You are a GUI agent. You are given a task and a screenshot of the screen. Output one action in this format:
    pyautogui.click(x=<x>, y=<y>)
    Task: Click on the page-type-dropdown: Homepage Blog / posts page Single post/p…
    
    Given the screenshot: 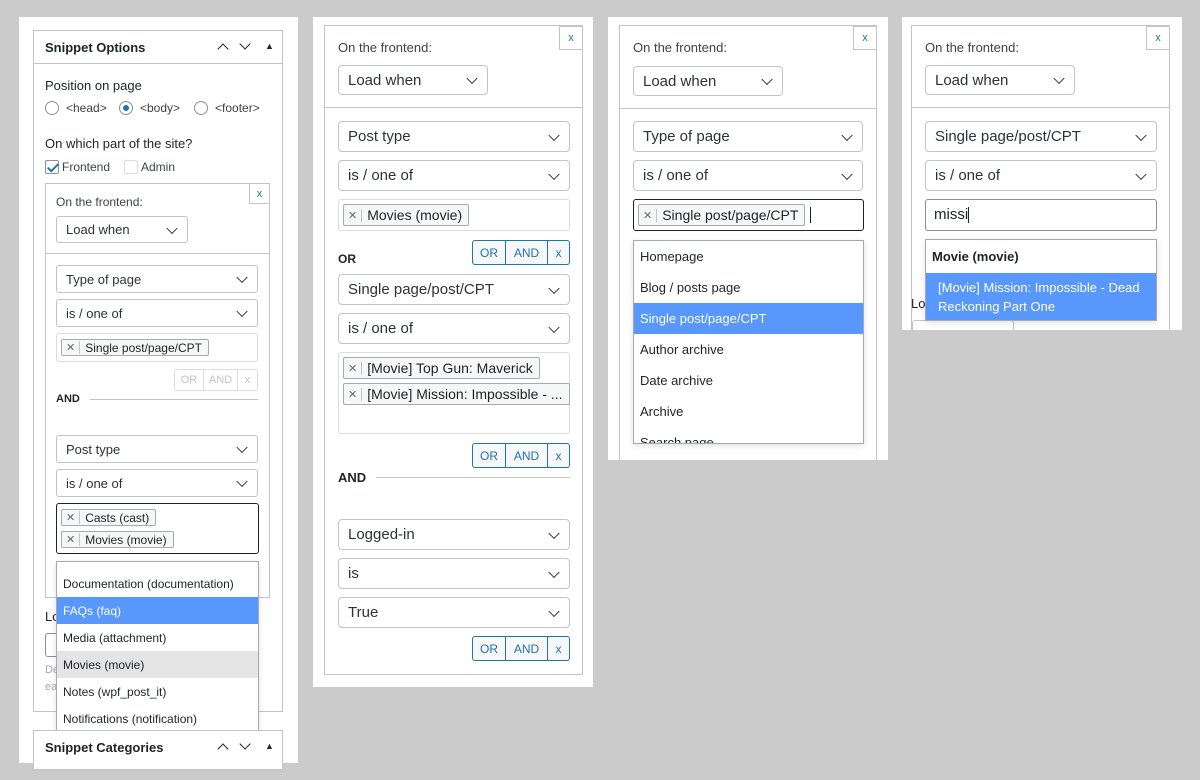 What is the action you would take?
    pyautogui.click(x=748, y=342)
    